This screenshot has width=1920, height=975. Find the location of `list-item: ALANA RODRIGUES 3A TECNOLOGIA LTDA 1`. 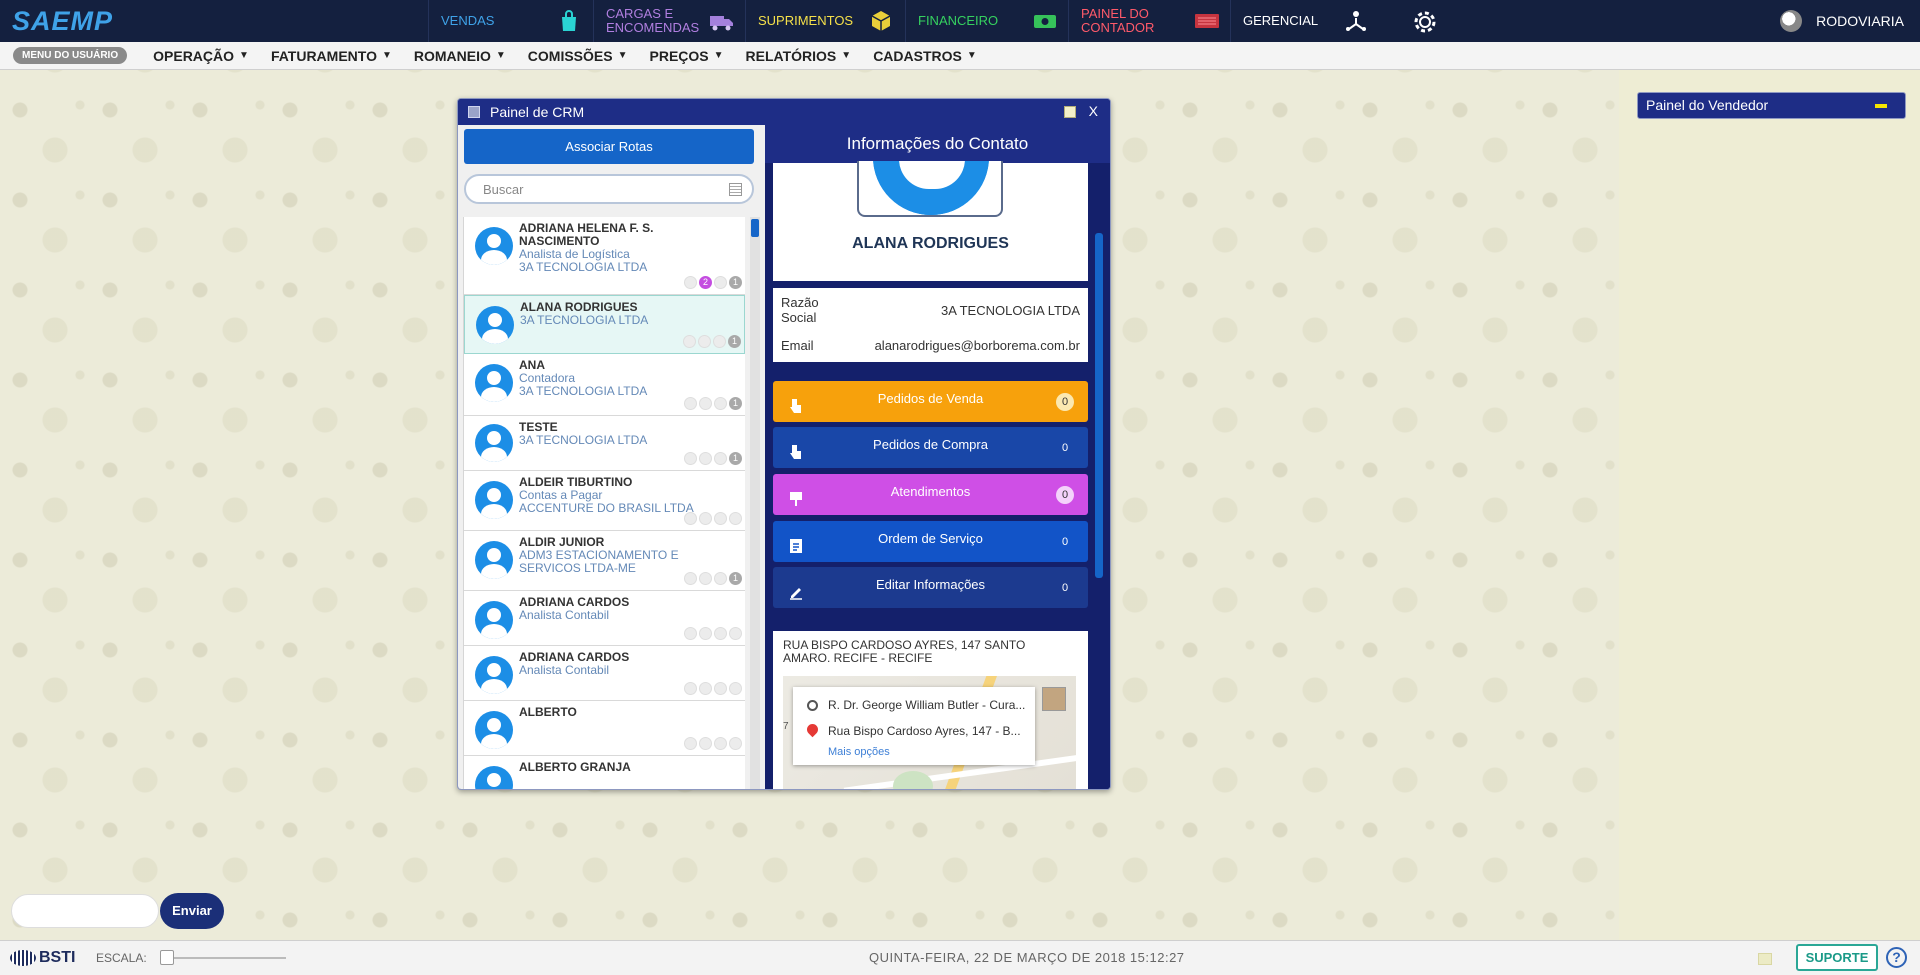

list-item: ALANA RODRIGUES 3A TECNOLOGIA LTDA 1 is located at coordinates (604, 324).